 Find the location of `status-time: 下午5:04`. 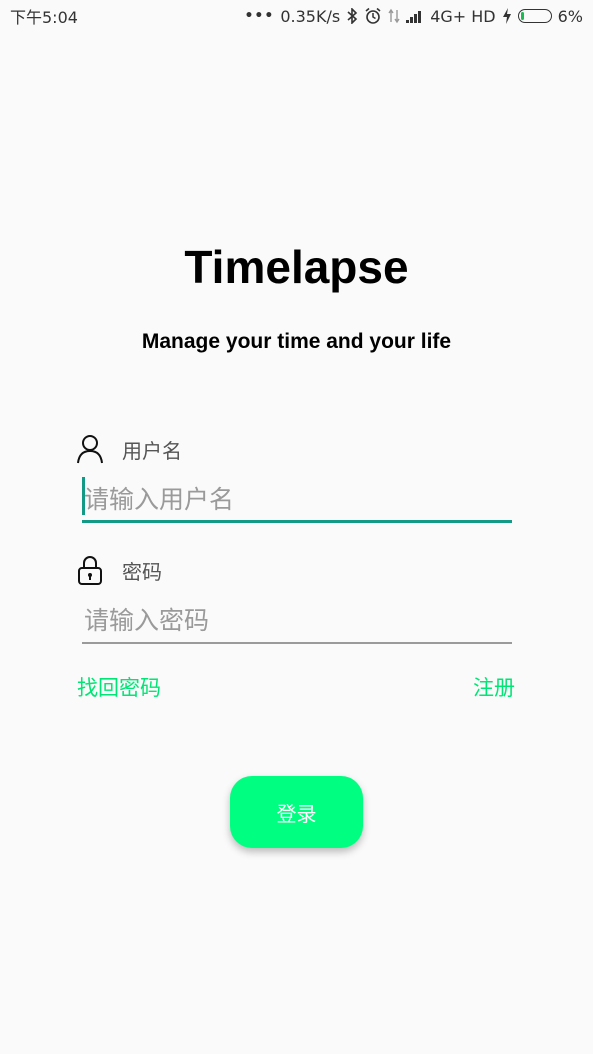

status-time: 下午5:04 is located at coordinates (44, 17).